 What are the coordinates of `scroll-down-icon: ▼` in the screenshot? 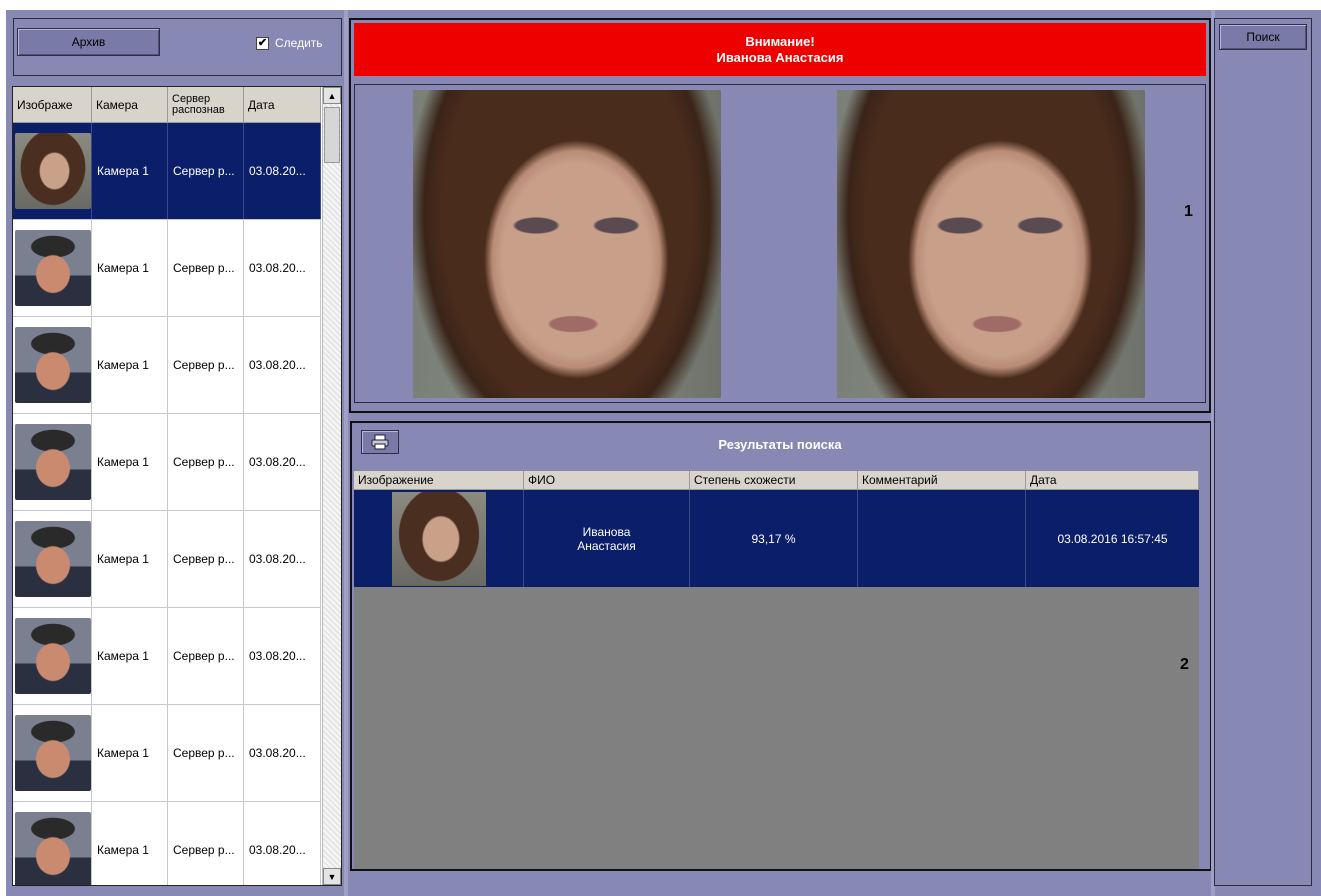 It's located at (332, 876).